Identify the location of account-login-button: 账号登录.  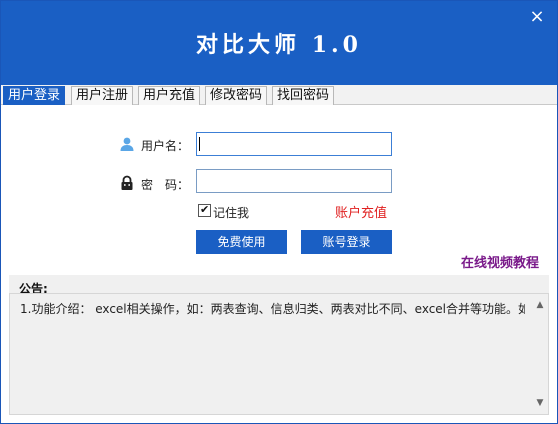
(346, 242).